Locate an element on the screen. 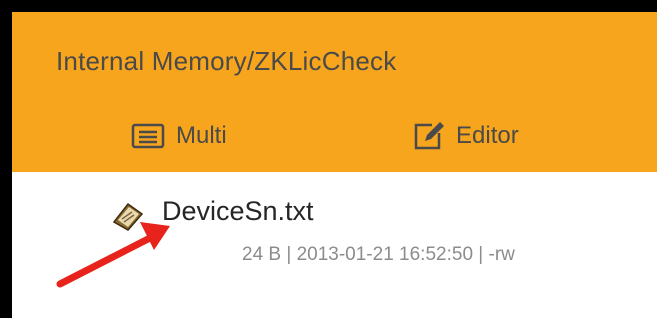 The height and width of the screenshot is (318, 657). editor-label: Editor is located at coordinates (487, 135).